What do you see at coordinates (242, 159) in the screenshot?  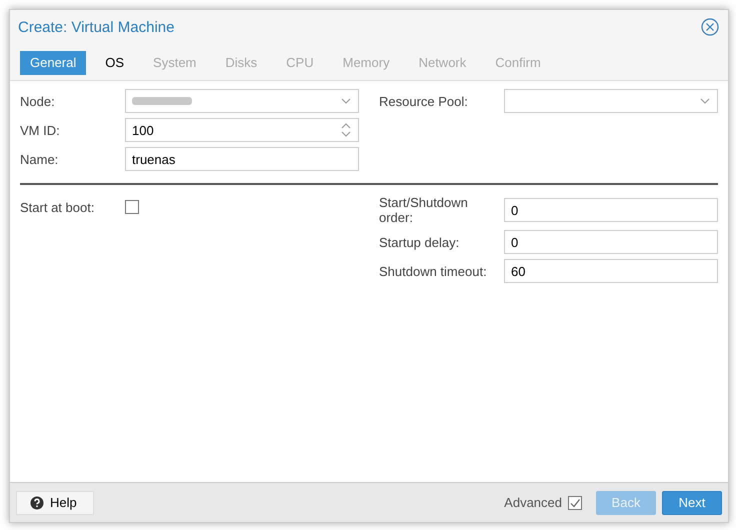 I see `input-field: truenas` at bounding box center [242, 159].